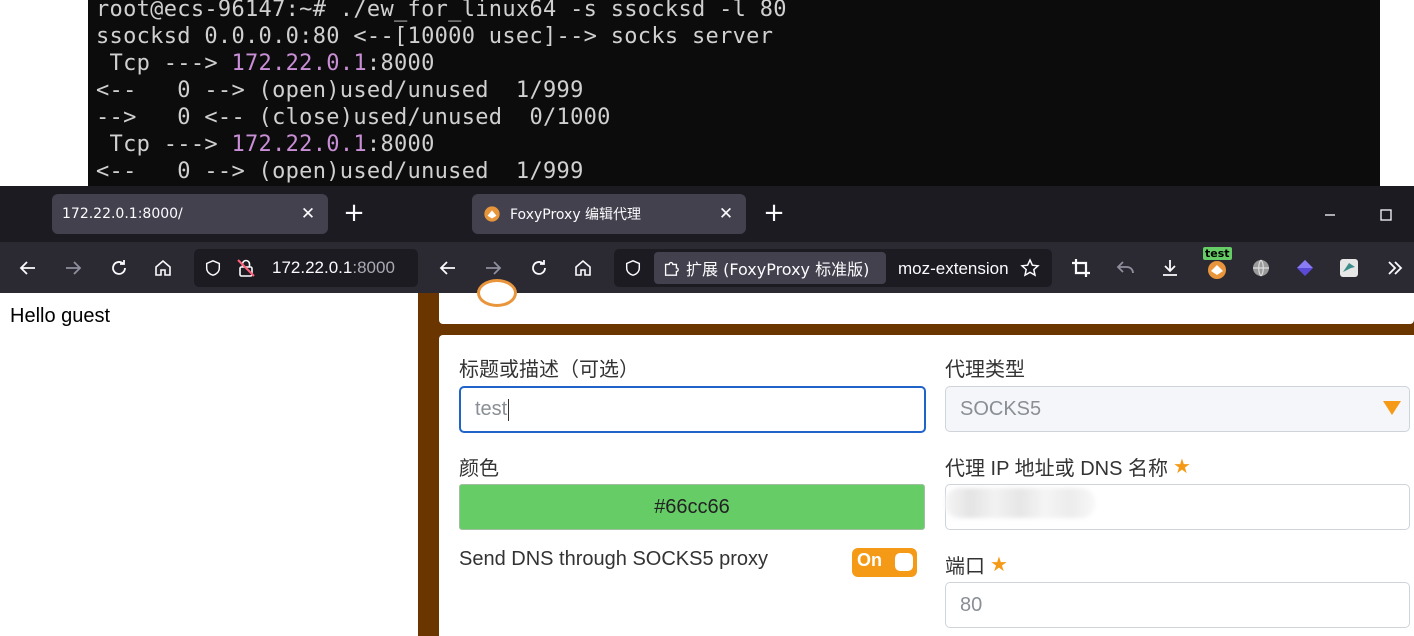  I want to click on right-url-text: moz-extension, so click(953, 269).